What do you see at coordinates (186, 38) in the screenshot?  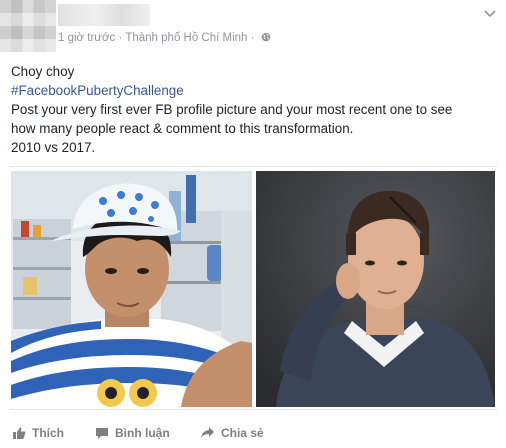 I see `post-location: Thành phố Hồ Chí Minh` at bounding box center [186, 38].